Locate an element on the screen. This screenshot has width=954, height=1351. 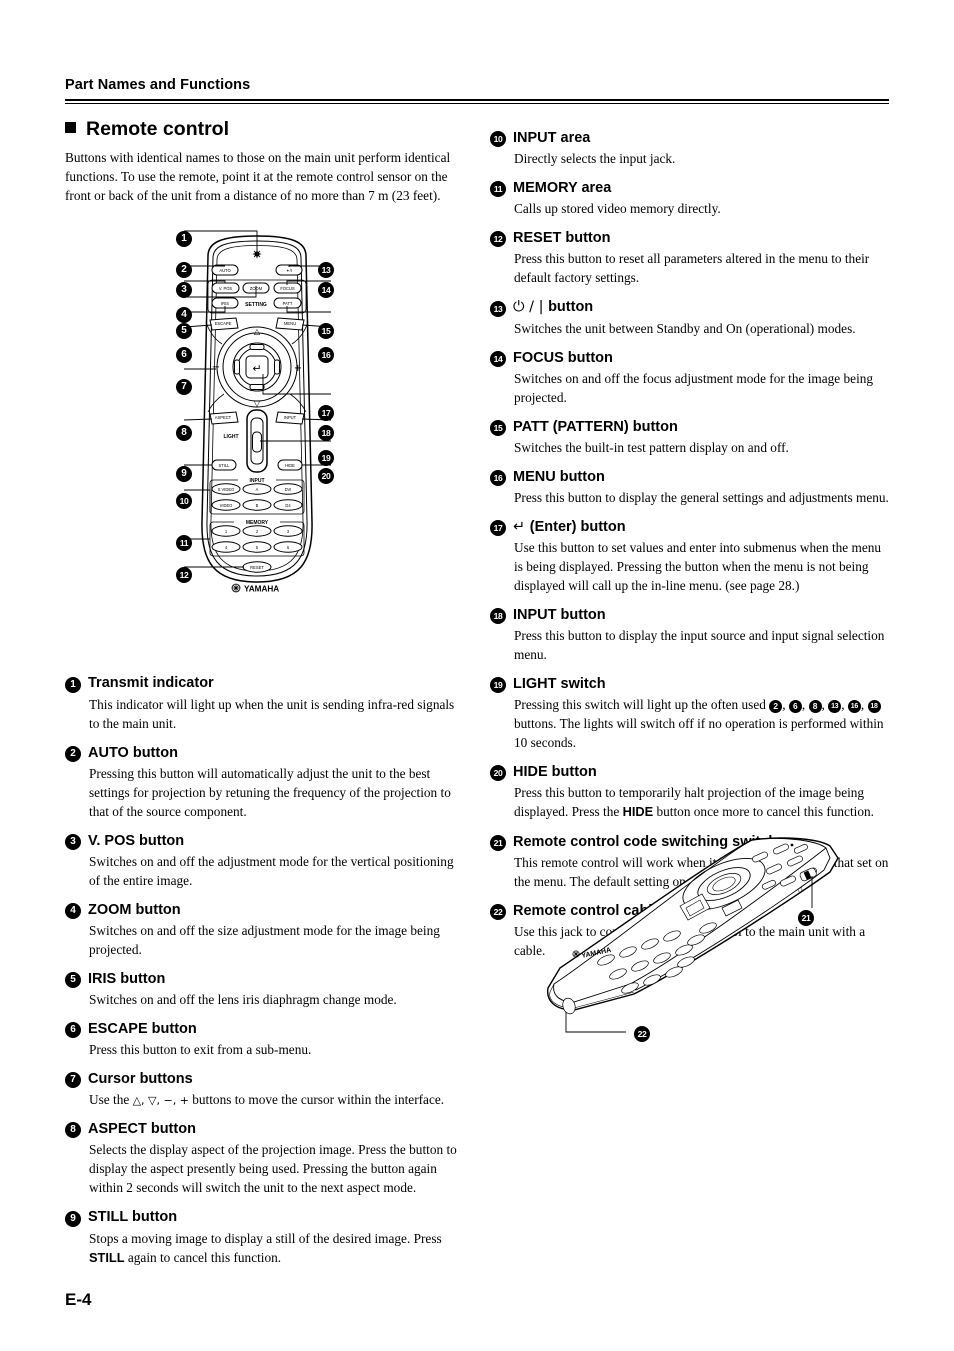
part-item-title: IRIS button is located at coordinates (127, 978).